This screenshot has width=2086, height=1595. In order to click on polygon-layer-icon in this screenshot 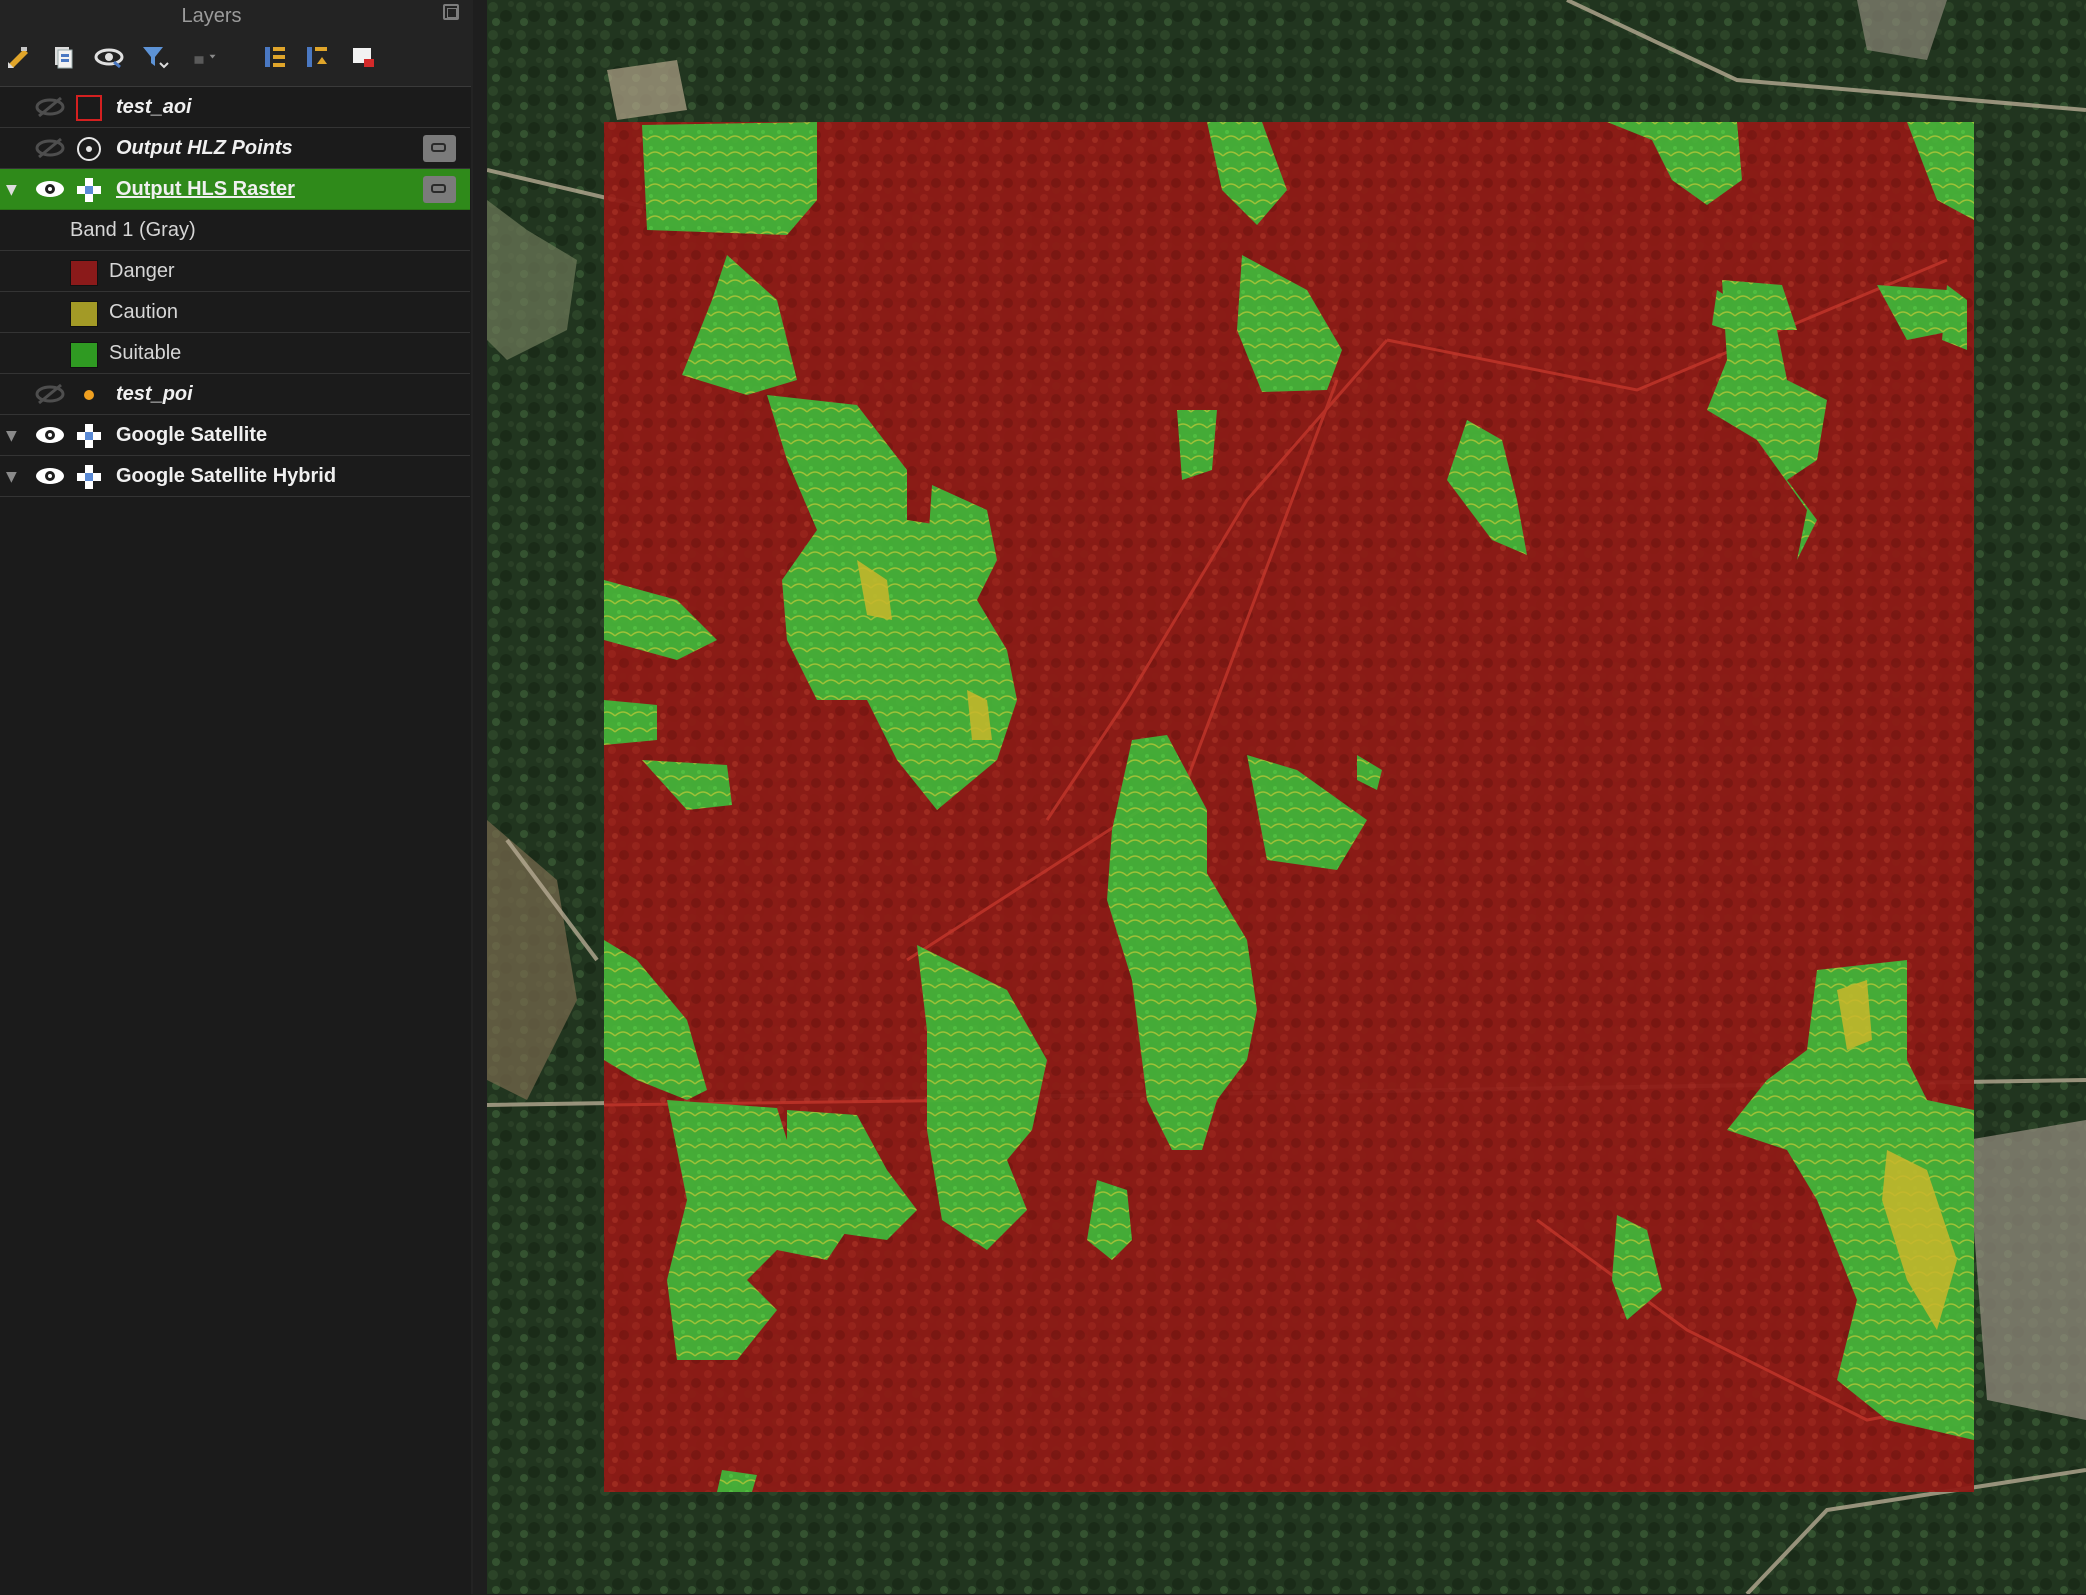, I will do `click(89, 108)`.